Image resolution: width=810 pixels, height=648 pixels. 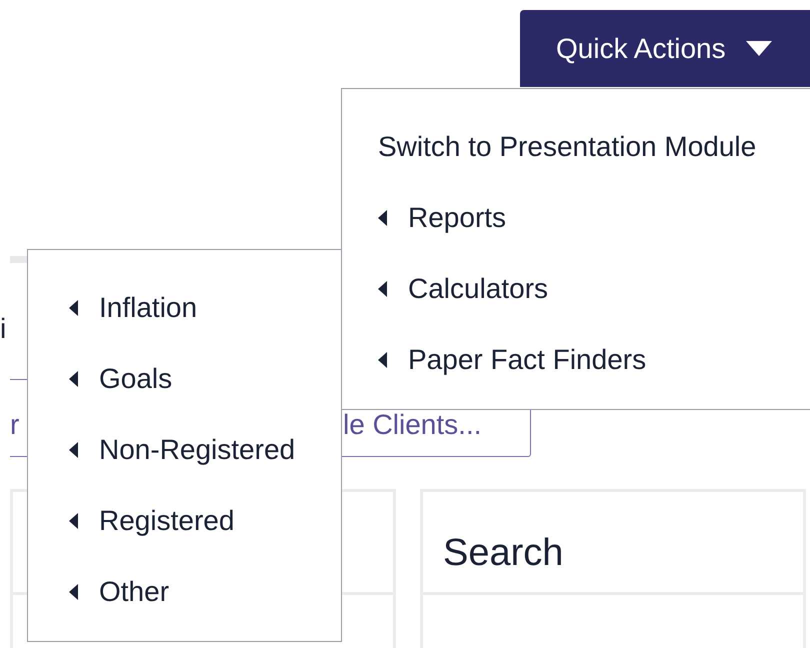 What do you see at coordinates (594, 288) in the screenshot?
I see `menu-item: Calculators` at bounding box center [594, 288].